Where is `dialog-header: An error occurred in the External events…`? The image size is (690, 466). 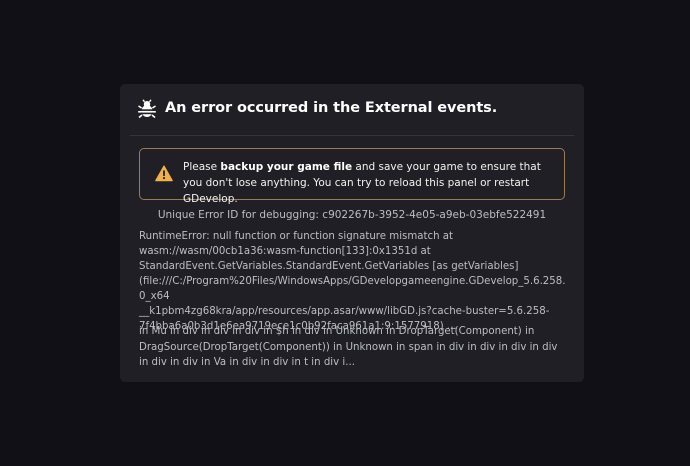 dialog-header: An error occurred in the External events… is located at coordinates (352, 110).